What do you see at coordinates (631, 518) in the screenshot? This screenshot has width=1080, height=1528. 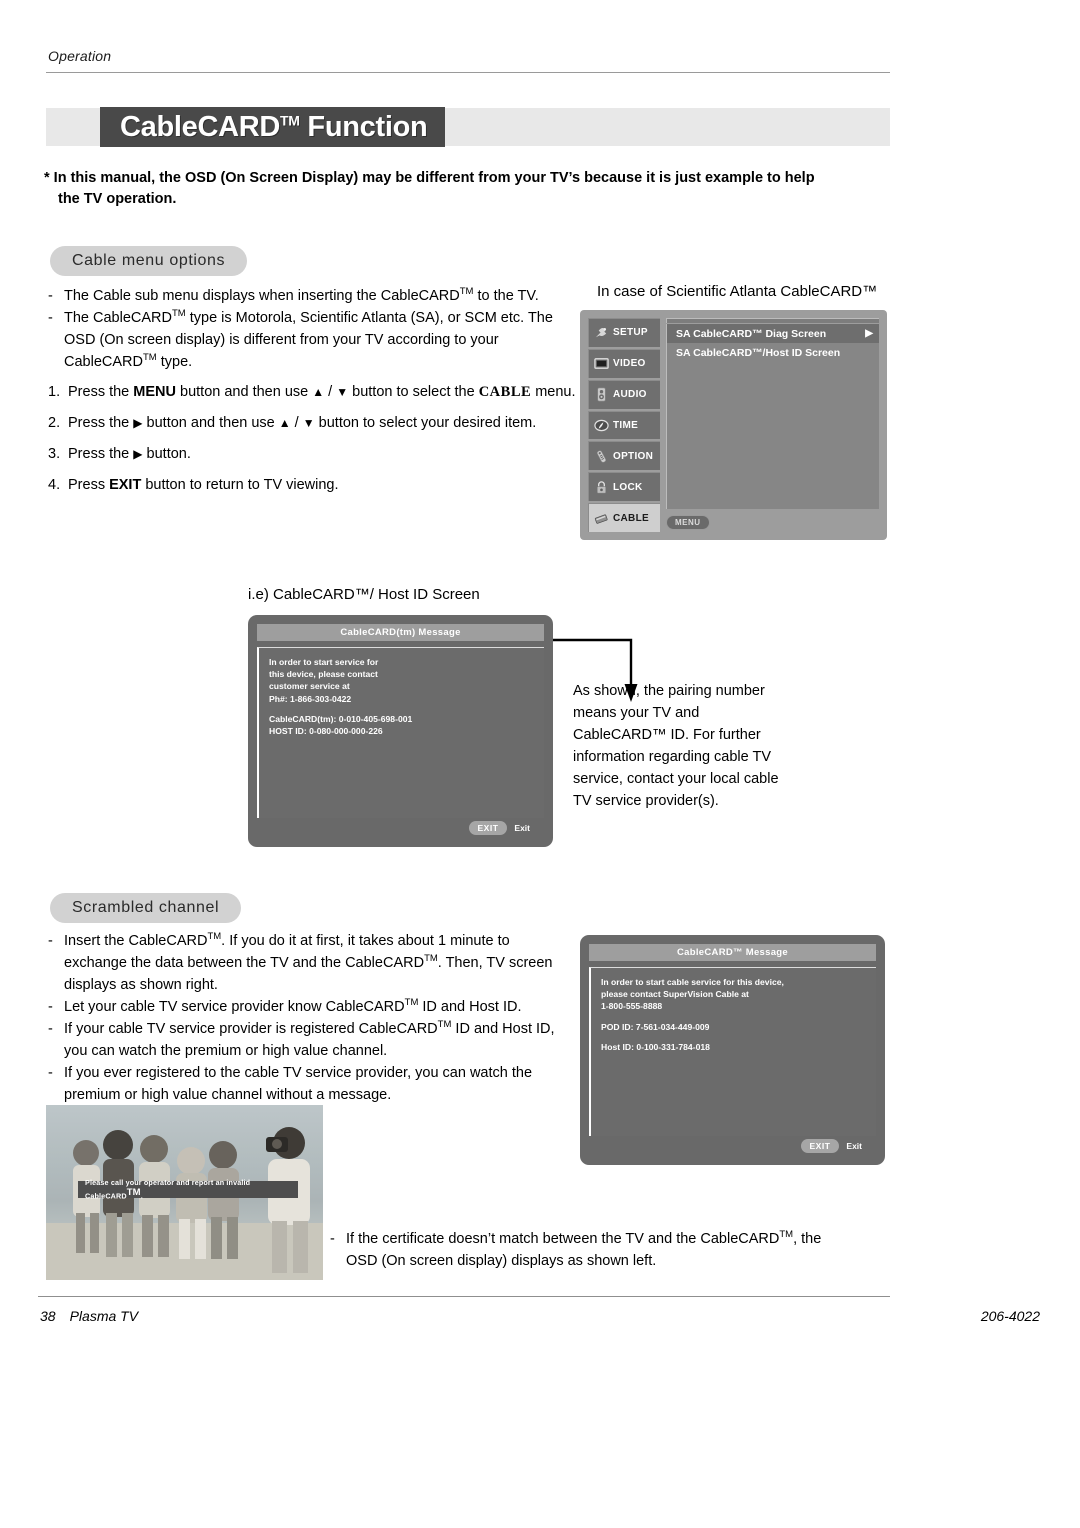 I see `sidebar-label: CABLE` at bounding box center [631, 518].